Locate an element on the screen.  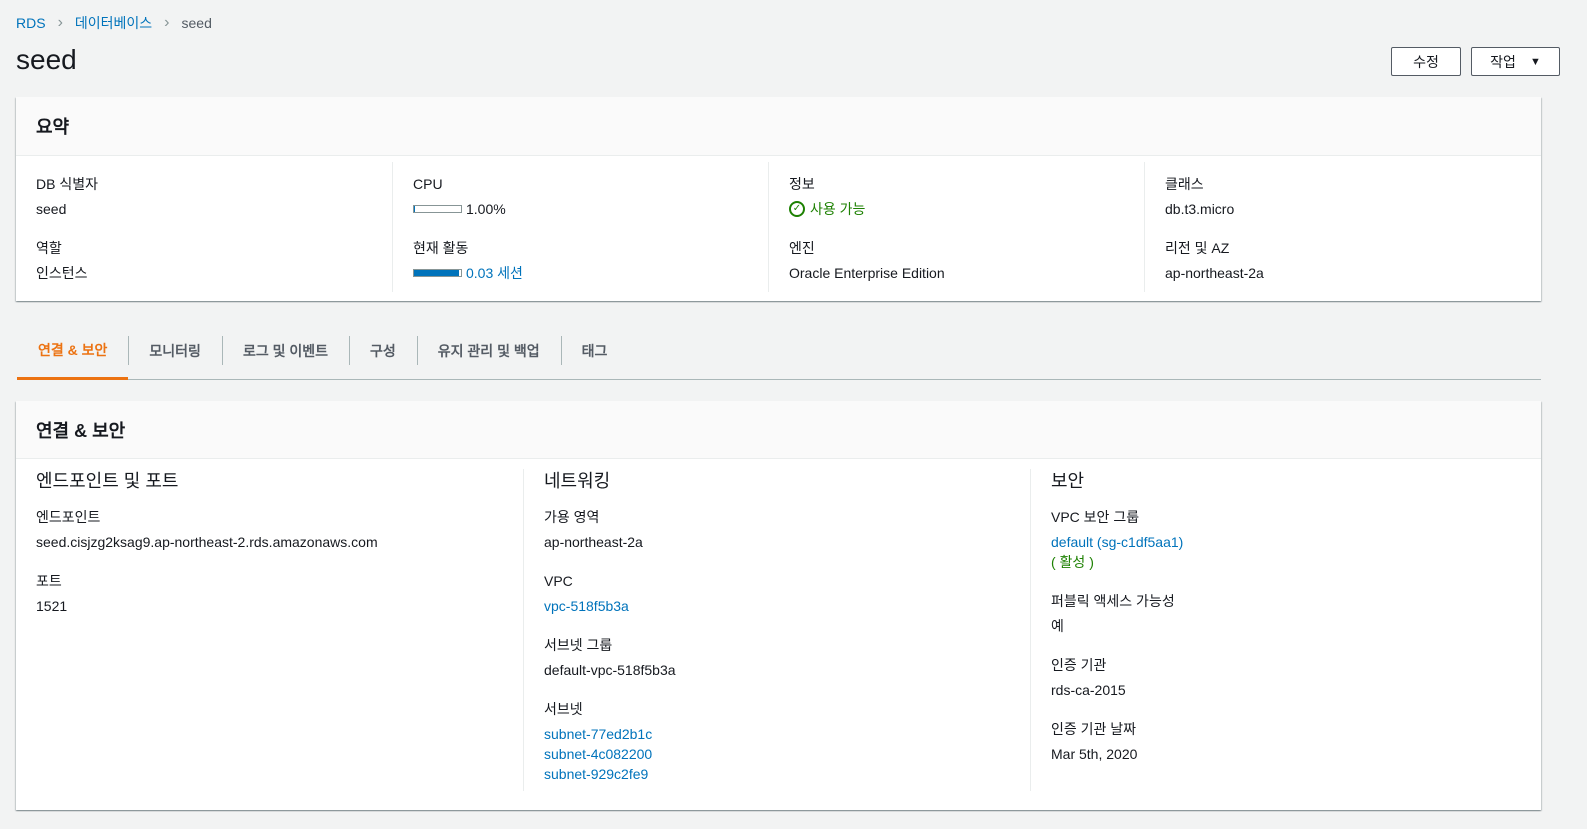
caret-down-icon: ▼ is located at coordinates (1535, 61).